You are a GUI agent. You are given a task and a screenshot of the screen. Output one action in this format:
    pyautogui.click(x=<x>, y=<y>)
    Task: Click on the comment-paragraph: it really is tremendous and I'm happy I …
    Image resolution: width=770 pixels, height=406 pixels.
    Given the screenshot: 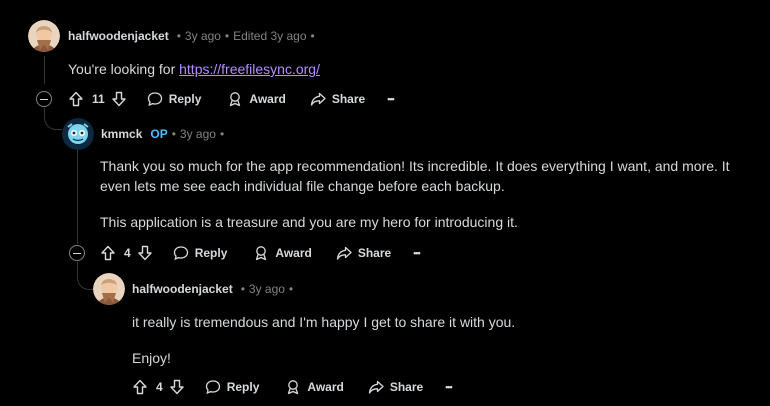 What is the action you would take?
    pyautogui.click(x=324, y=322)
    